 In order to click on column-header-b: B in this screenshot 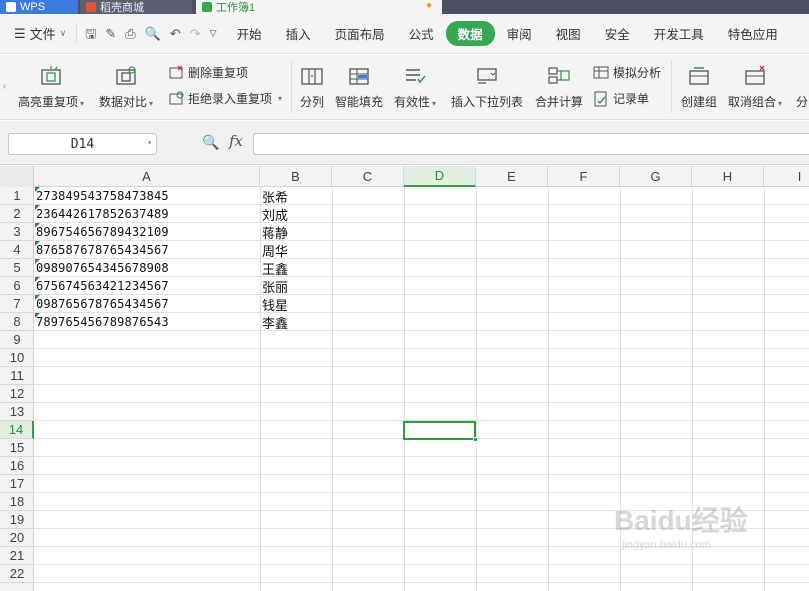, I will do `click(296, 176)`.